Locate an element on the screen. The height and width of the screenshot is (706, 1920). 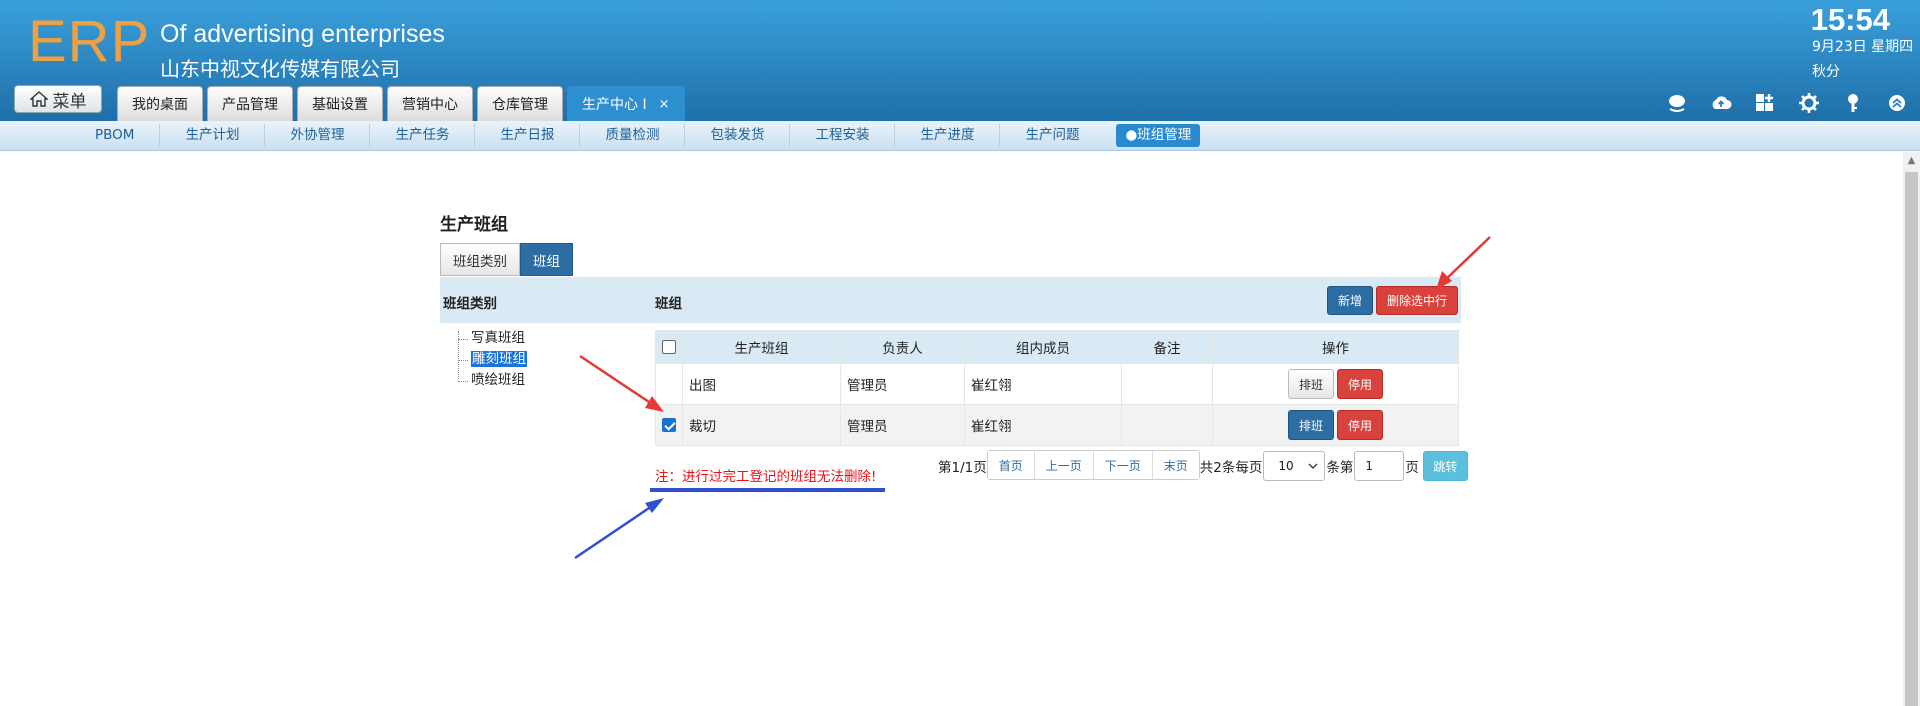
tab-desktop: 我的桌面 is located at coordinates (160, 103).